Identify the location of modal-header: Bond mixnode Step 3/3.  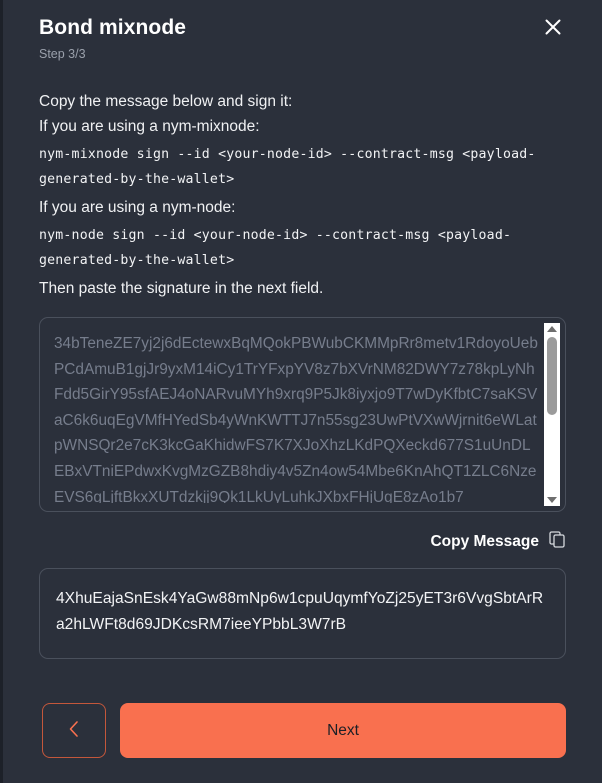
(302, 30).